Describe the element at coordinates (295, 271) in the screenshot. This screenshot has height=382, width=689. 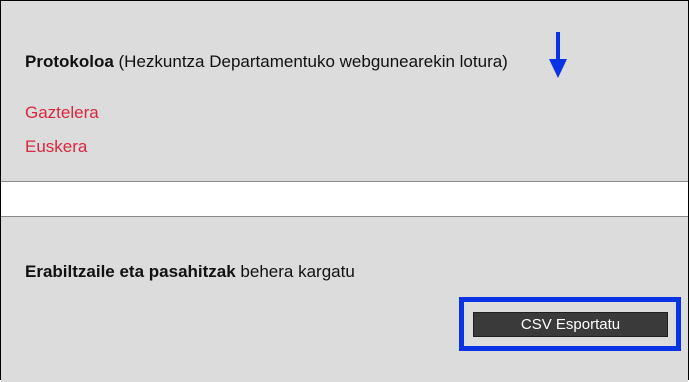
I see `download-title-rest: behera kargatu` at that location.